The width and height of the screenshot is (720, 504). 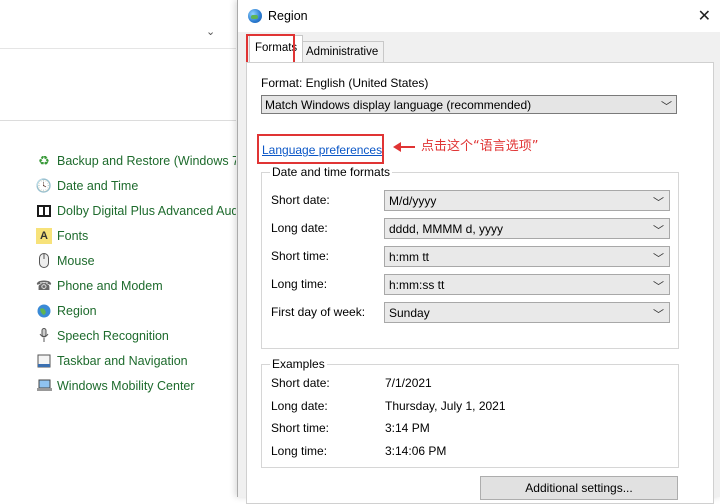 I want to click on short-date-dropdown: M/d/yyyy ﹀, so click(x=527, y=200).